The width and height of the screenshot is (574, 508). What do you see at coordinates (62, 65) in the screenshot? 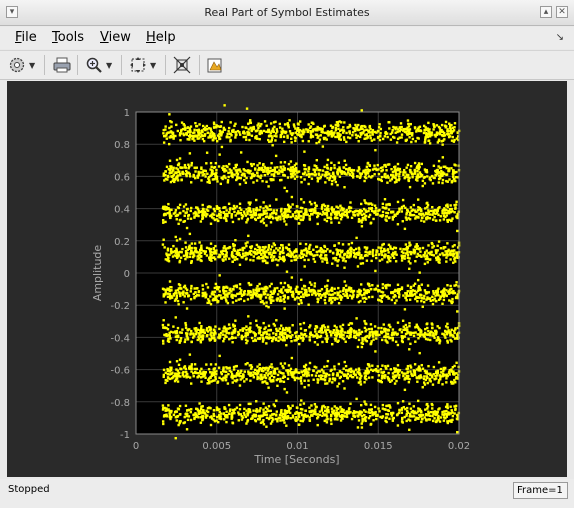
I see `print-button` at bounding box center [62, 65].